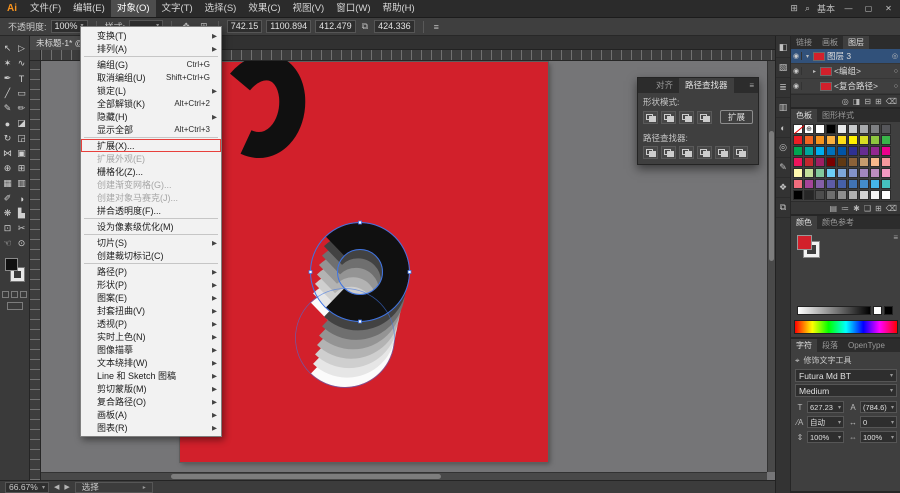  Describe the element at coordinates (856, 42) in the screenshot. I see `tab-layers: 图层` at that location.